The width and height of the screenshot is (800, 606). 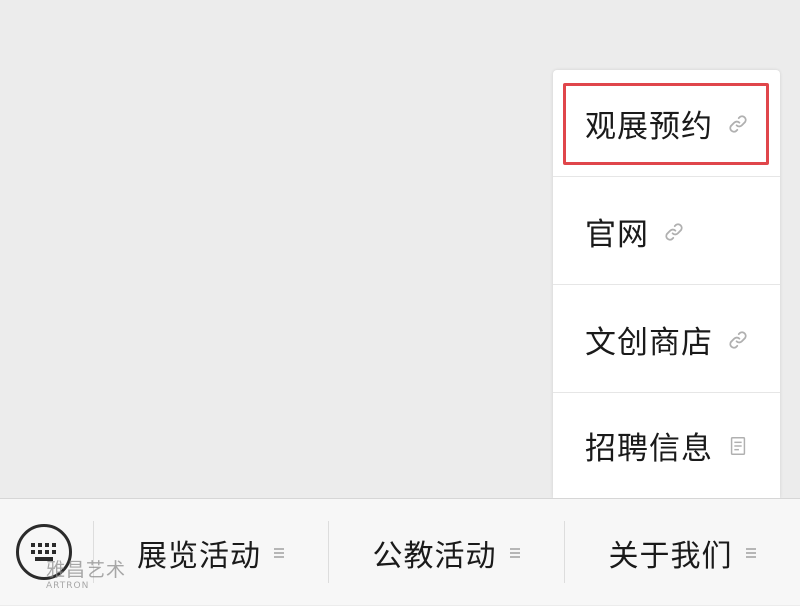 What do you see at coordinates (738, 445) in the screenshot?
I see `document-icon` at bounding box center [738, 445].